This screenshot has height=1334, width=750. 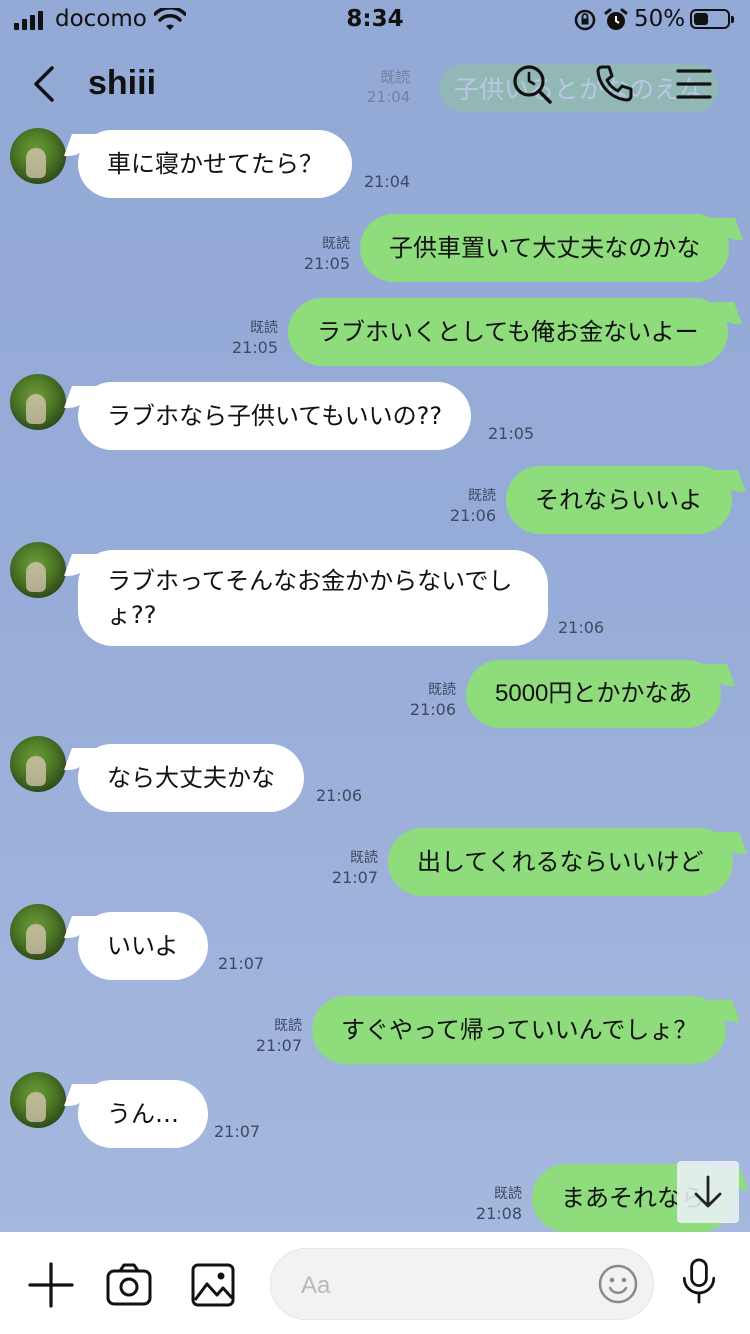 What do you see at coordinates (441, 1286) in the screenshot?
I see `message-input` at bounding box center [441, 1286].